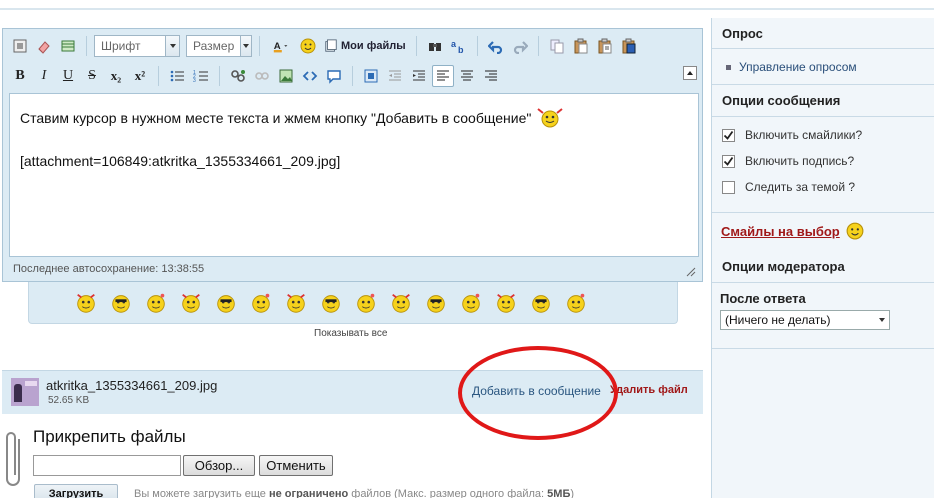  I want to click on spellcheck-icon: ab, so click(459, 46).